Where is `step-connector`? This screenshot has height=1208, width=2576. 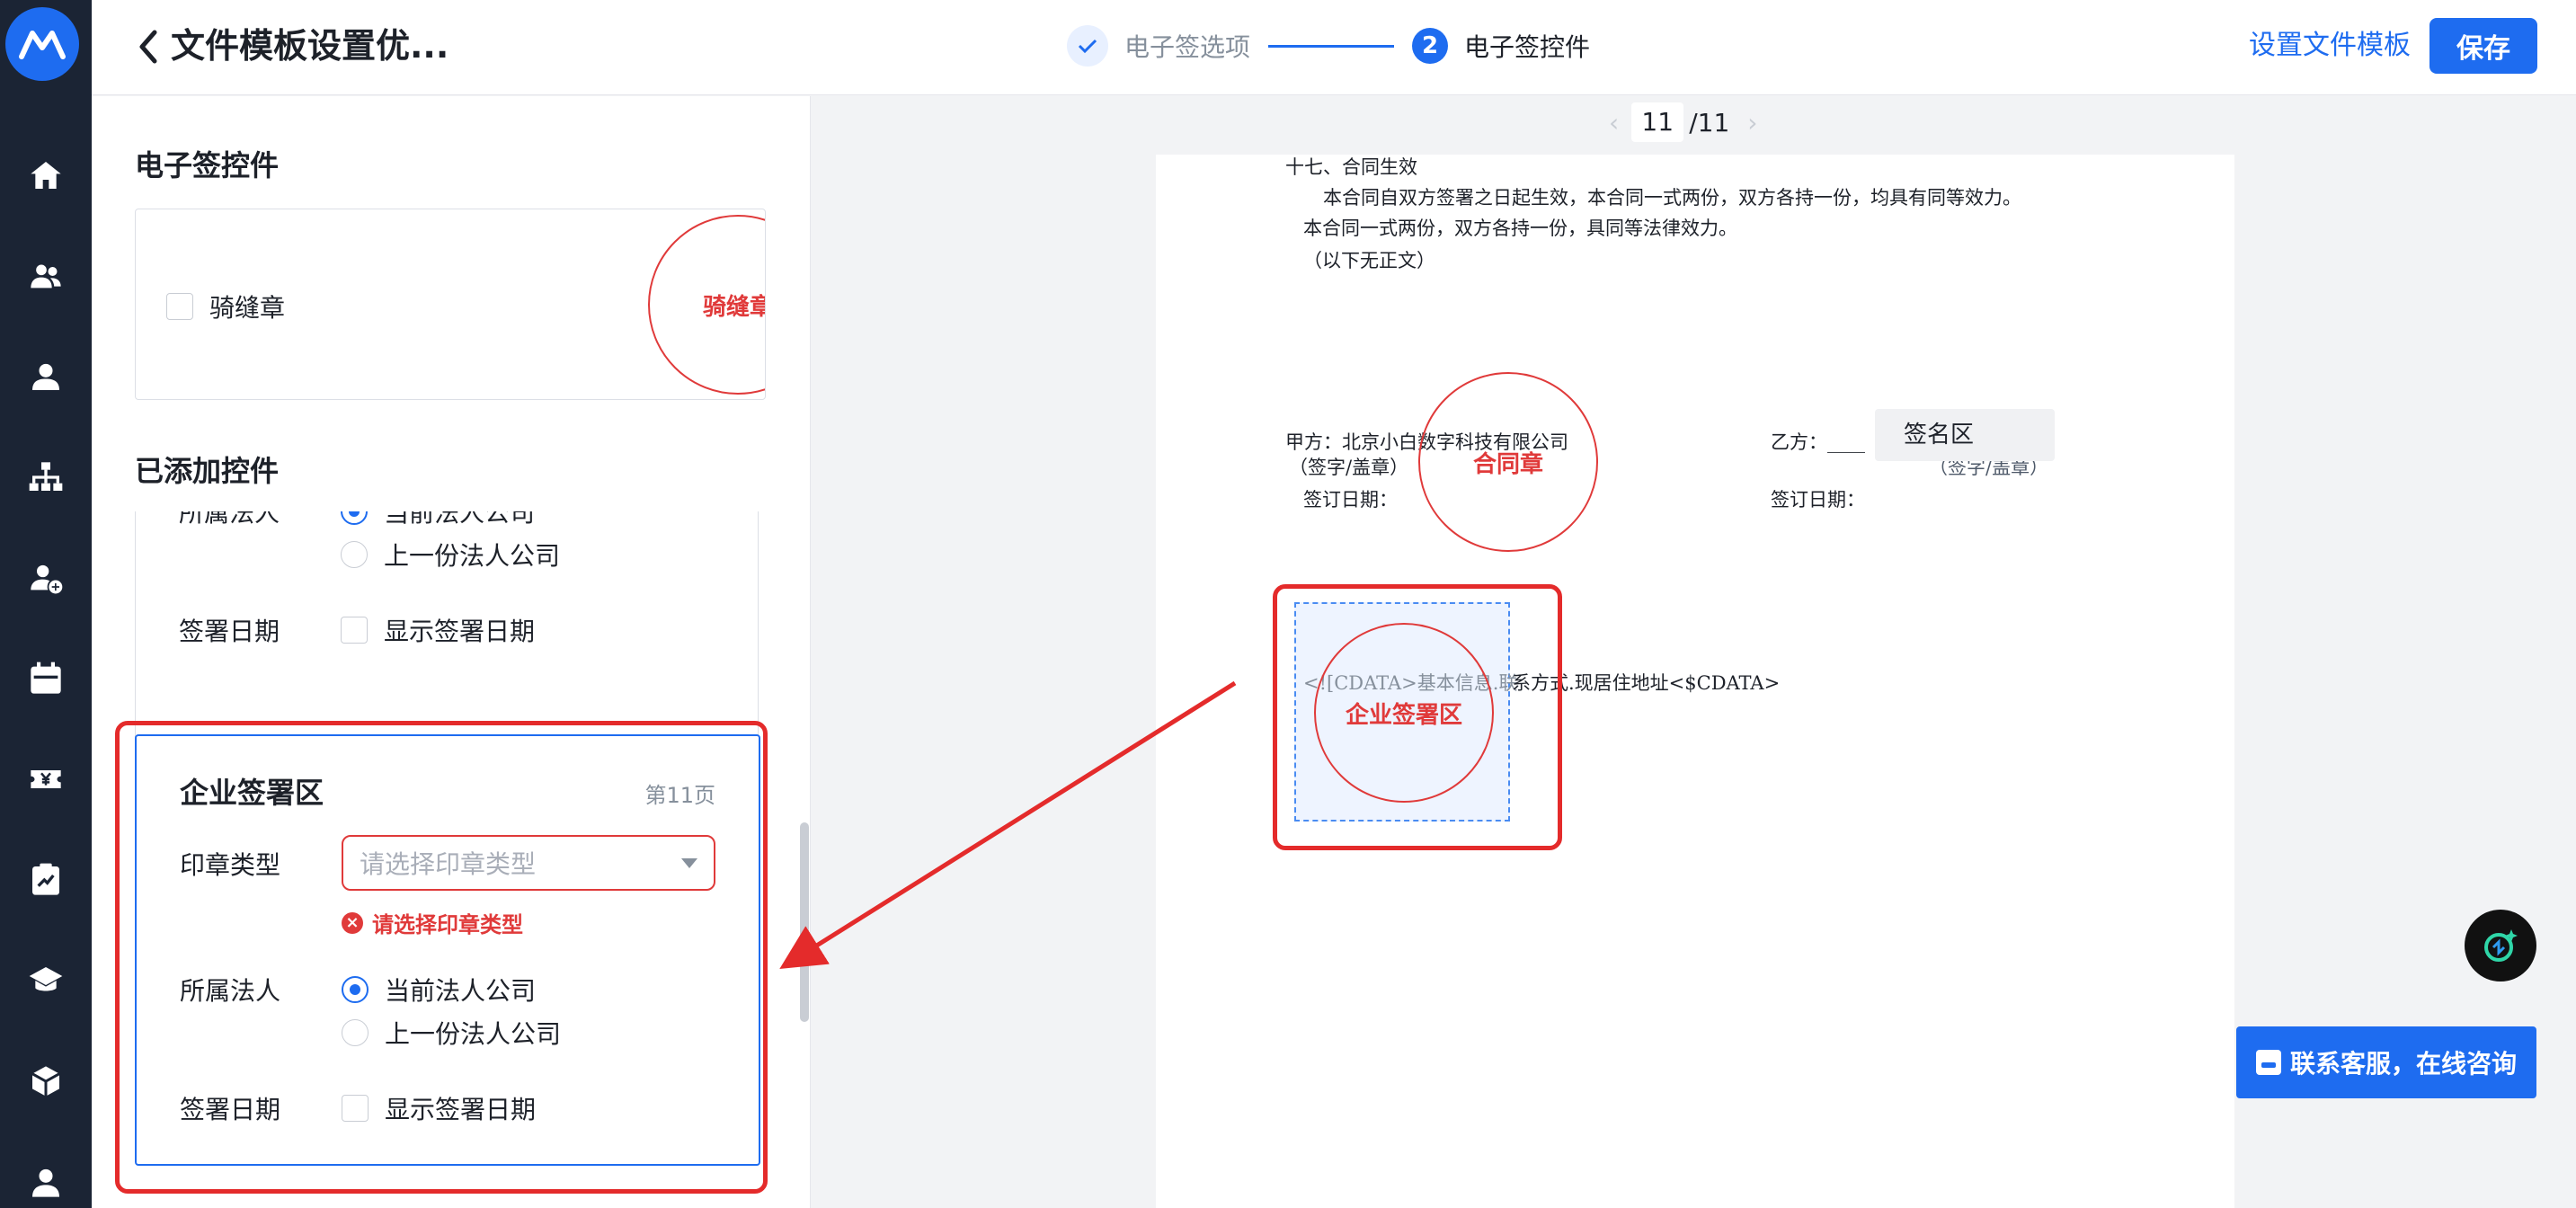 step-connector is located at coordinates (1331, 46).